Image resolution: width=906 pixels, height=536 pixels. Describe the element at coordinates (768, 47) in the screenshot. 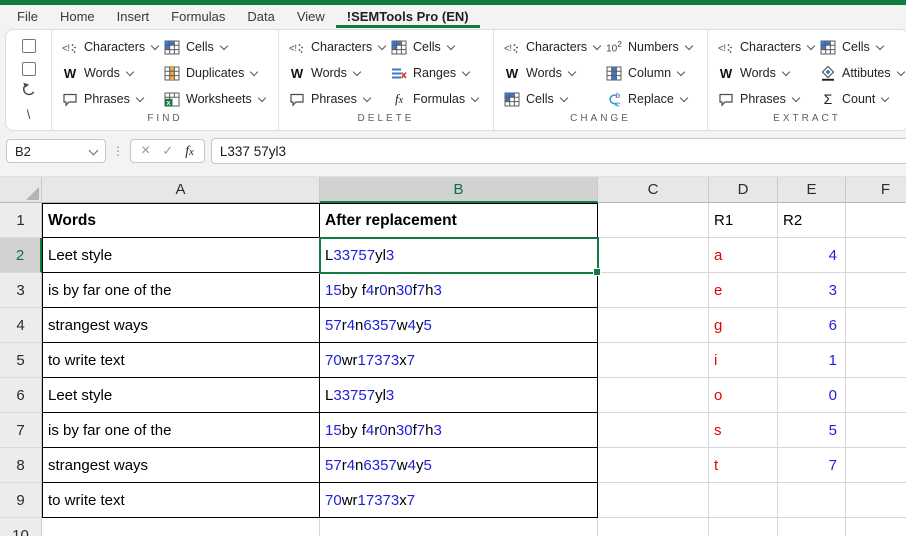

I see `extract-characters-button: <! Characters` at that location.